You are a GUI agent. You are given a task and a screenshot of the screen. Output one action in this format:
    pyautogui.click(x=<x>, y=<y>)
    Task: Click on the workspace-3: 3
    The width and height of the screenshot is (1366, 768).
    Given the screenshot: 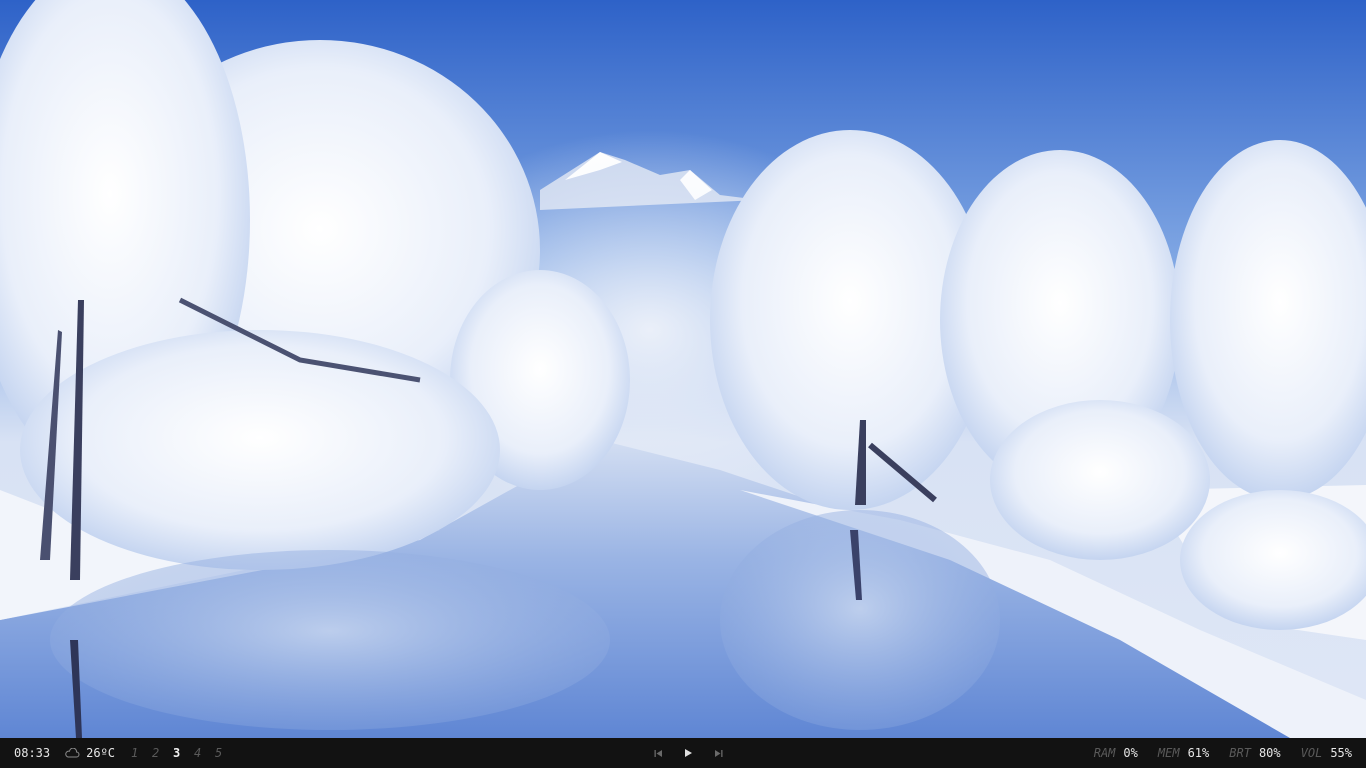 What is the action you would take?
    pyautogui.click(x=183, y=753)
    